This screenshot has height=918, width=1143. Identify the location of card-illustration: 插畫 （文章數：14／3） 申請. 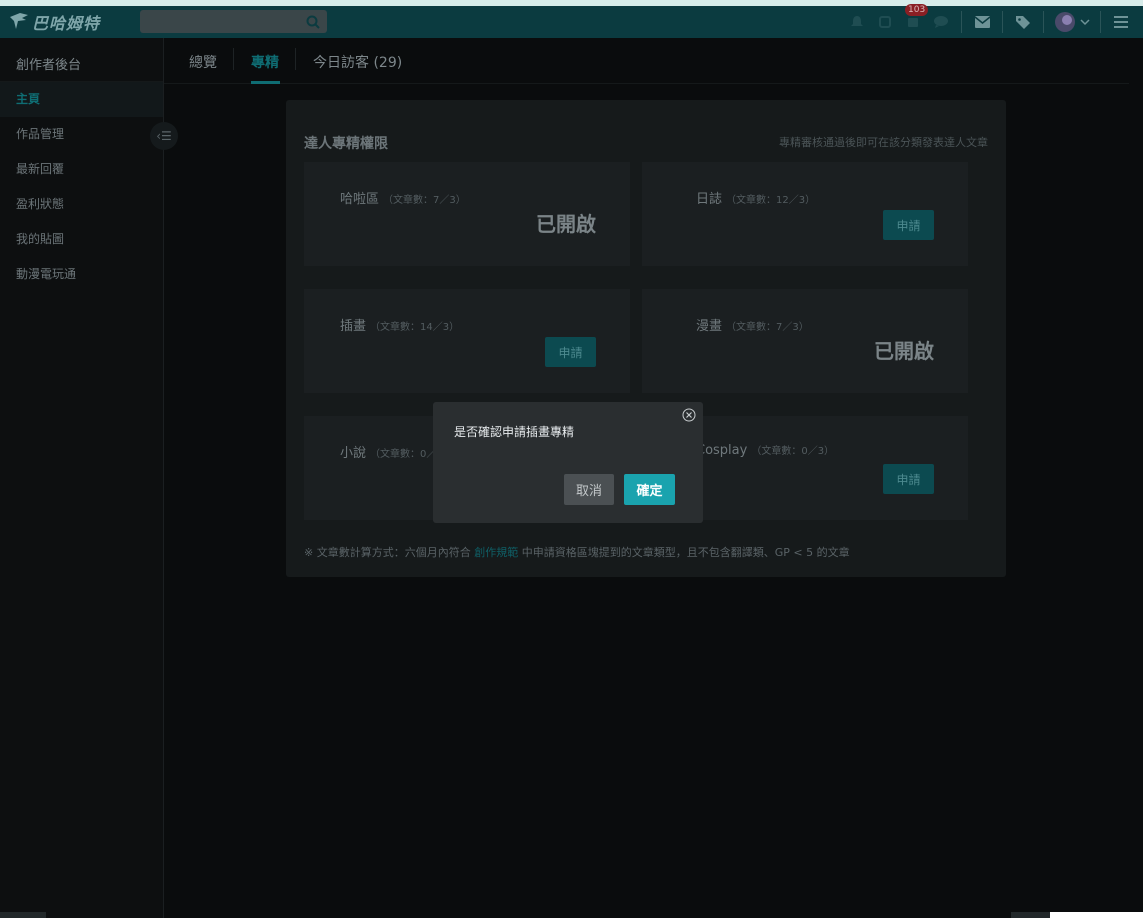
(467, 341).